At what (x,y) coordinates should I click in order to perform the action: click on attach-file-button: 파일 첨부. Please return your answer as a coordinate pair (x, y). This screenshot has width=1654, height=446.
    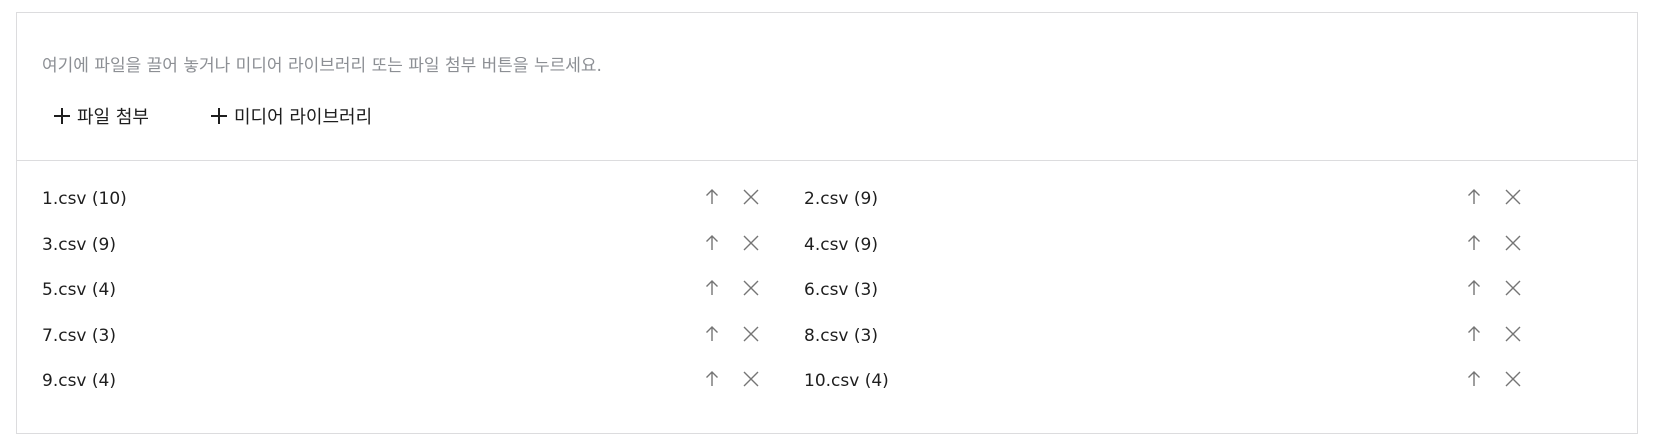
    Looking at the image, I should click on (101, 116).